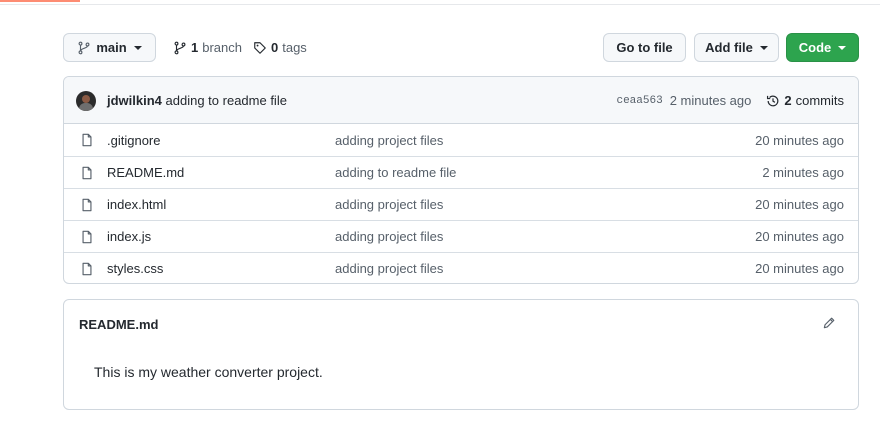 Image resolution: width=880 pixels, height=446 pixels. Describe the element at coordinates (729, 47) in the screenshot. I see `add-file-label: Add file` at that location.